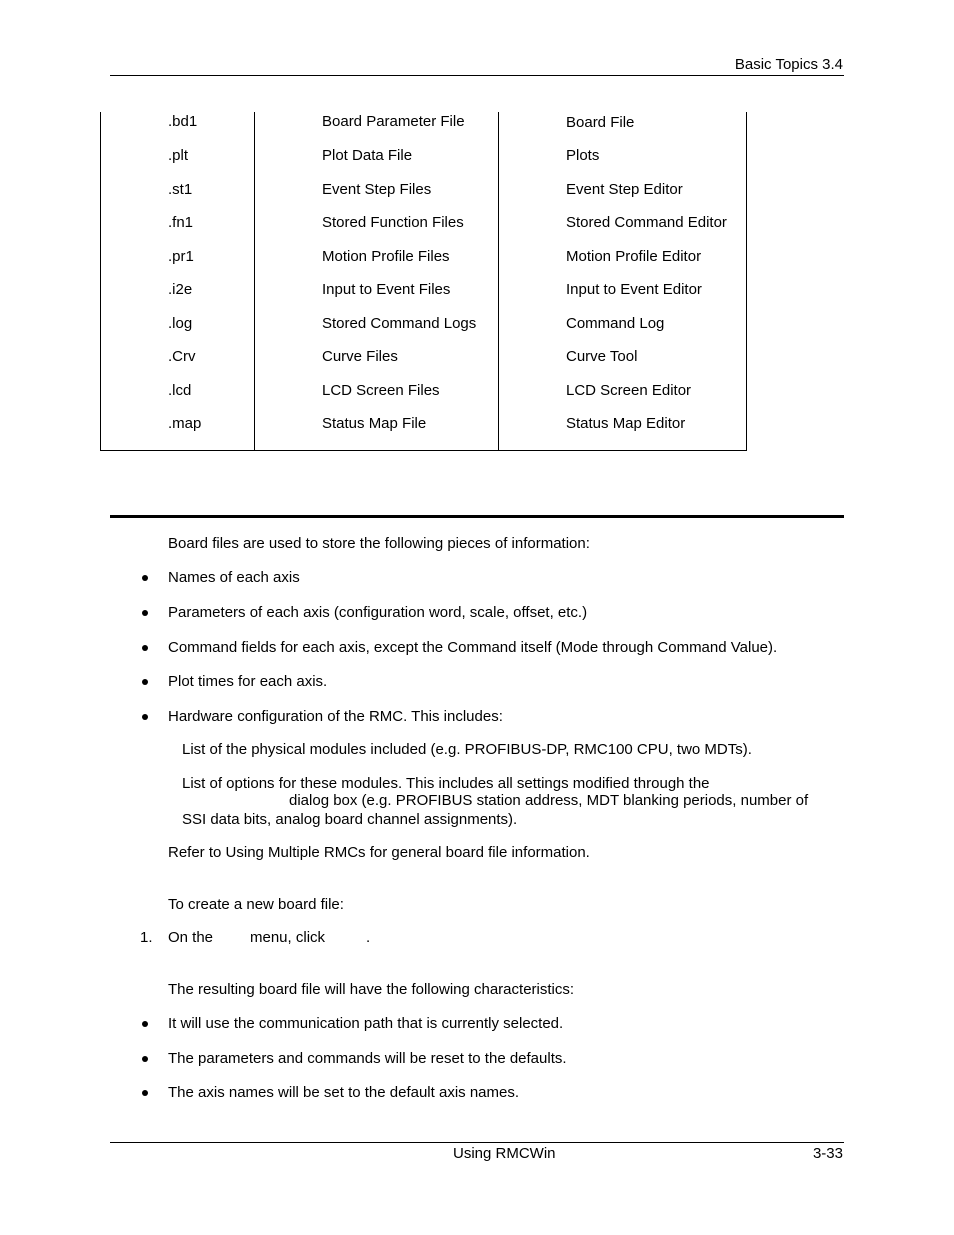 The image size is (954, 1235). I want to click on bullet-text: Plot times for each axis., so click(248, 681).